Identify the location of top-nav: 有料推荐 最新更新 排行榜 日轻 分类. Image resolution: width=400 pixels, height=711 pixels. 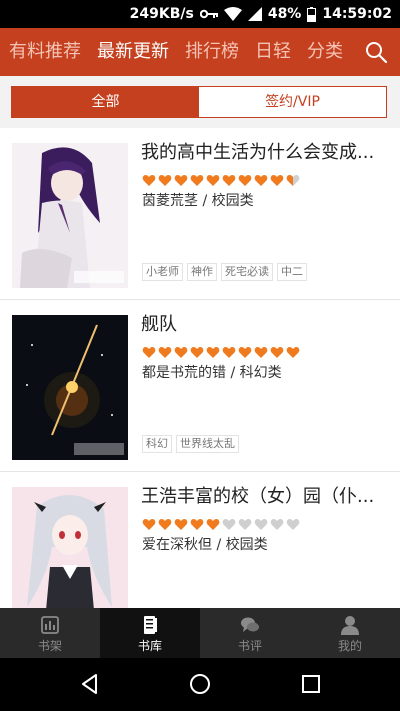
(200, 52).